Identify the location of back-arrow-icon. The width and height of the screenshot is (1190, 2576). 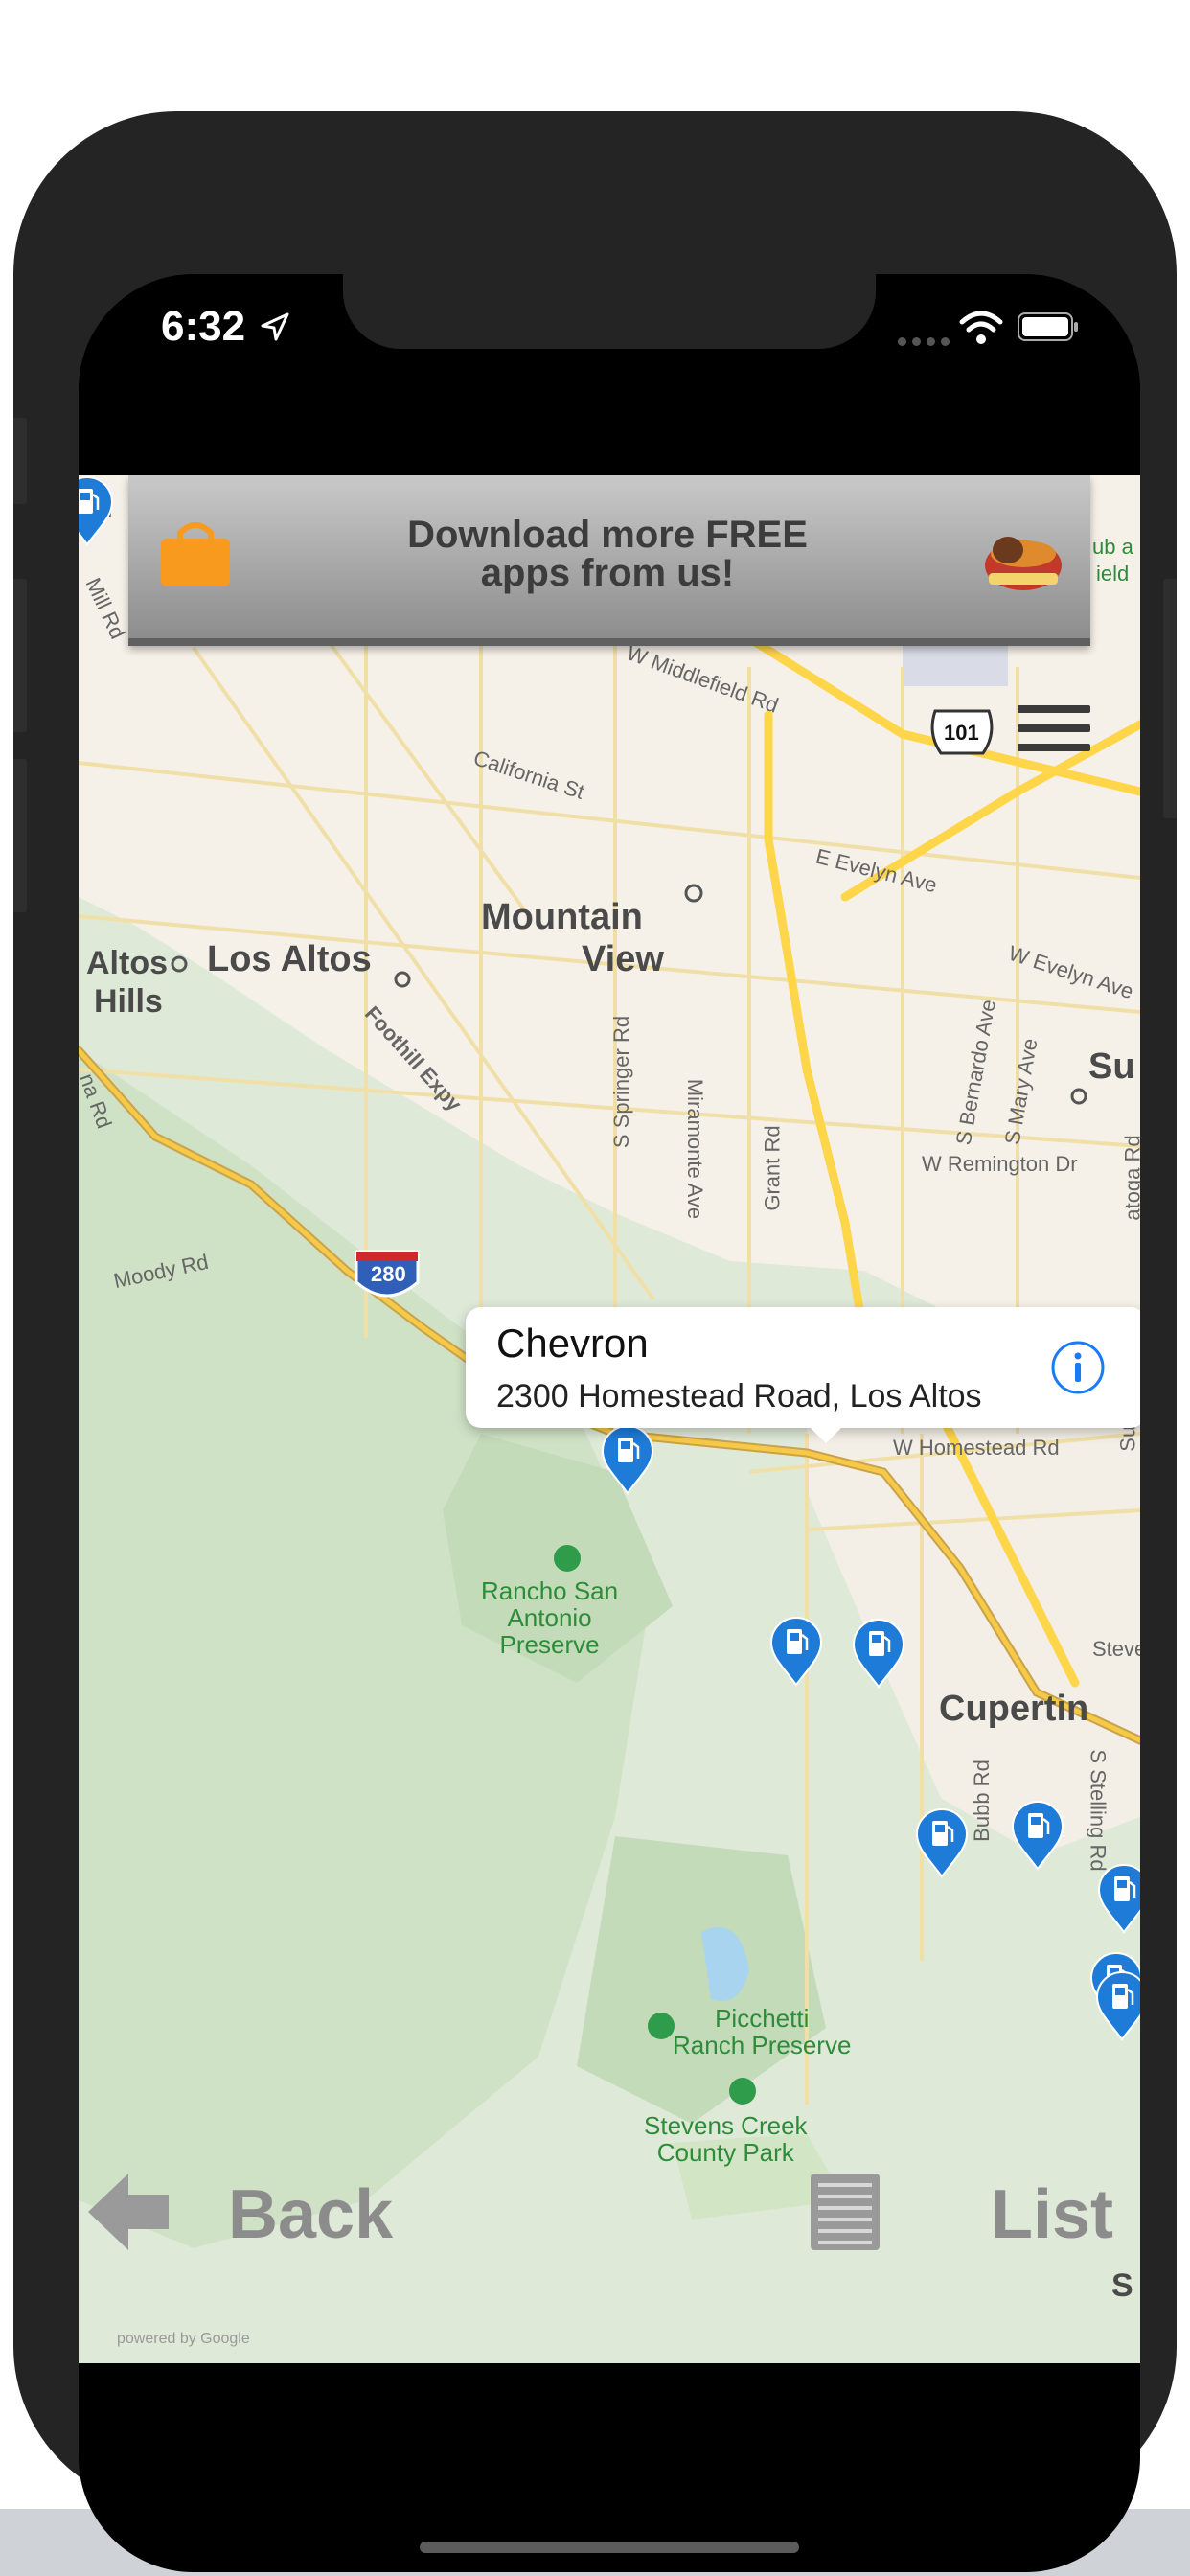
(128, 2212).